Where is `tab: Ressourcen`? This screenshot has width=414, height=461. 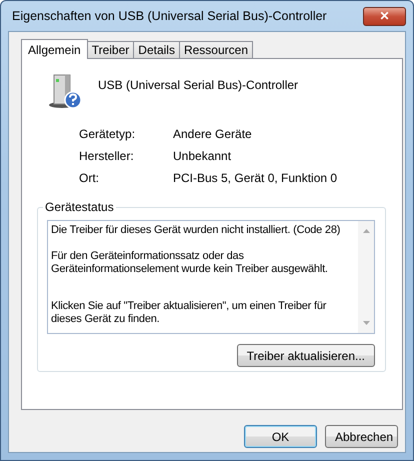
tab: Ressourcen is located at coordinates (215, 49).